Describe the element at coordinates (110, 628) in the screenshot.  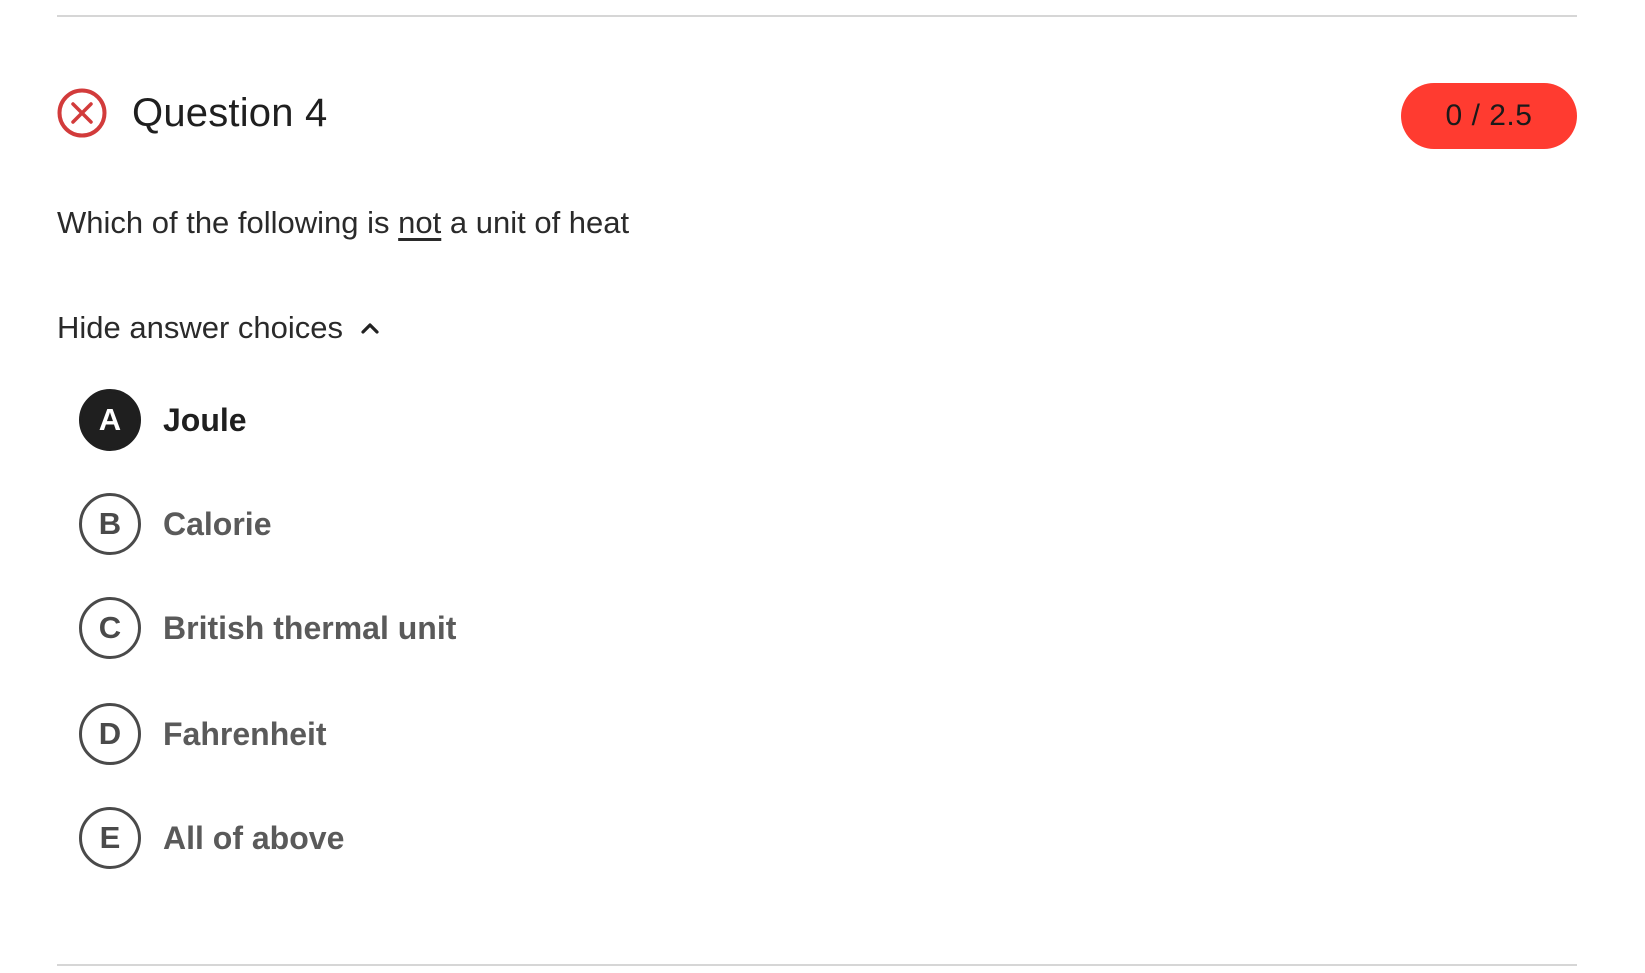
I see `choice-letter: C` at that location.